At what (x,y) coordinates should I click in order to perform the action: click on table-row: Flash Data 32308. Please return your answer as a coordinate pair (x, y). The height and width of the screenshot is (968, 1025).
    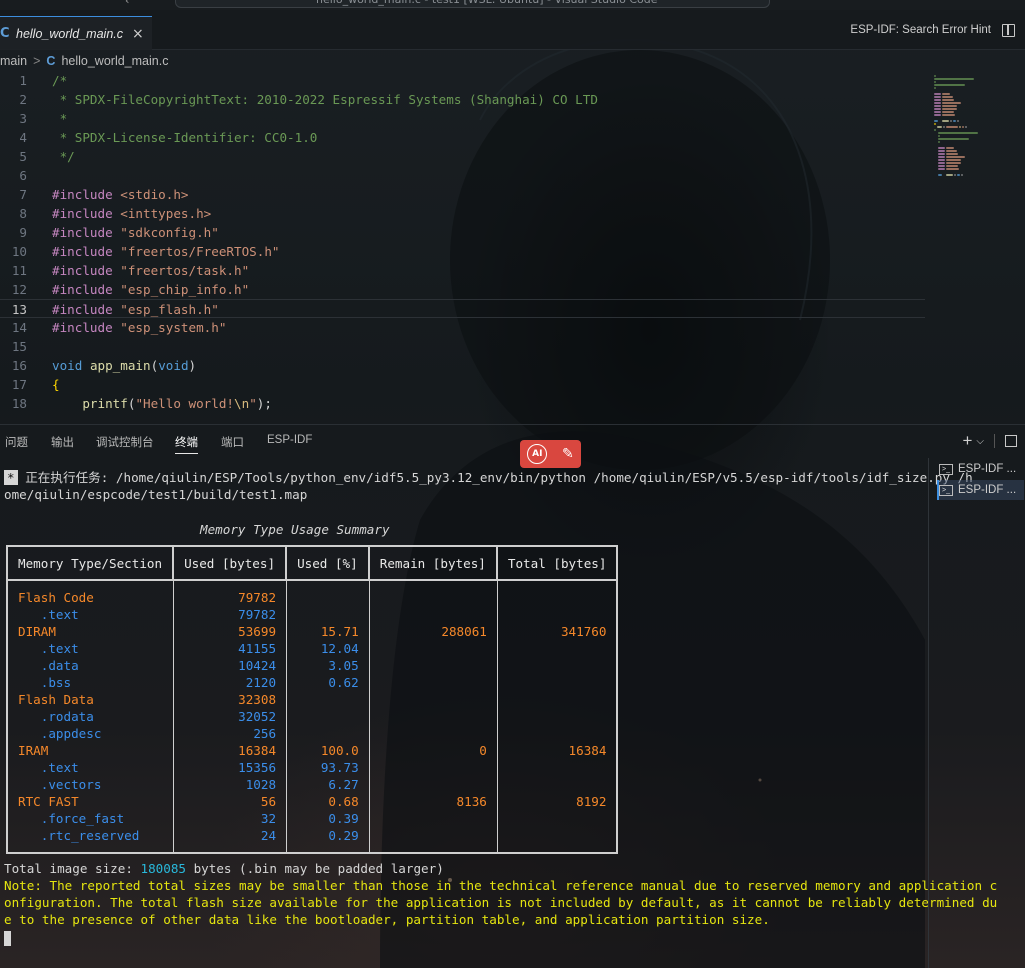
    Looking at the image, I should click on (312, 699).